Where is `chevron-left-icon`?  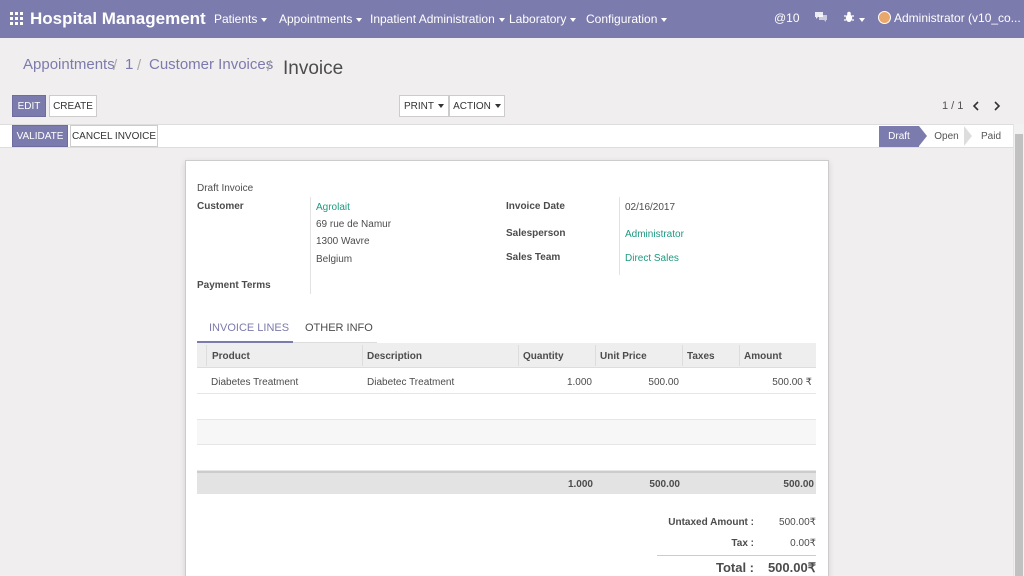 chevron-left-icon is located at coordinates (975, 106).